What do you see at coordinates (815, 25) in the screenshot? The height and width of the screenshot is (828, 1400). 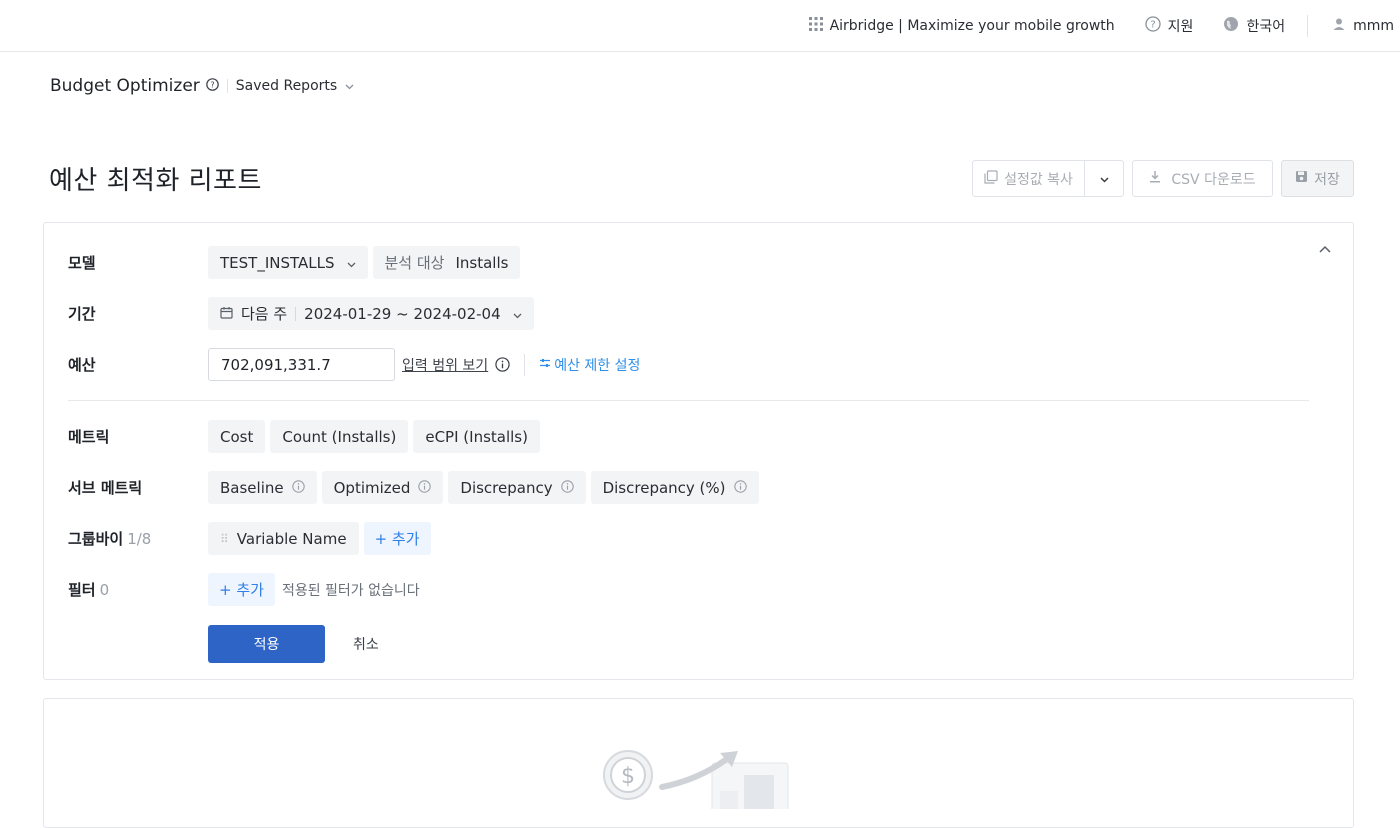 I see `grid-icon` at bounding box center [815, 25].